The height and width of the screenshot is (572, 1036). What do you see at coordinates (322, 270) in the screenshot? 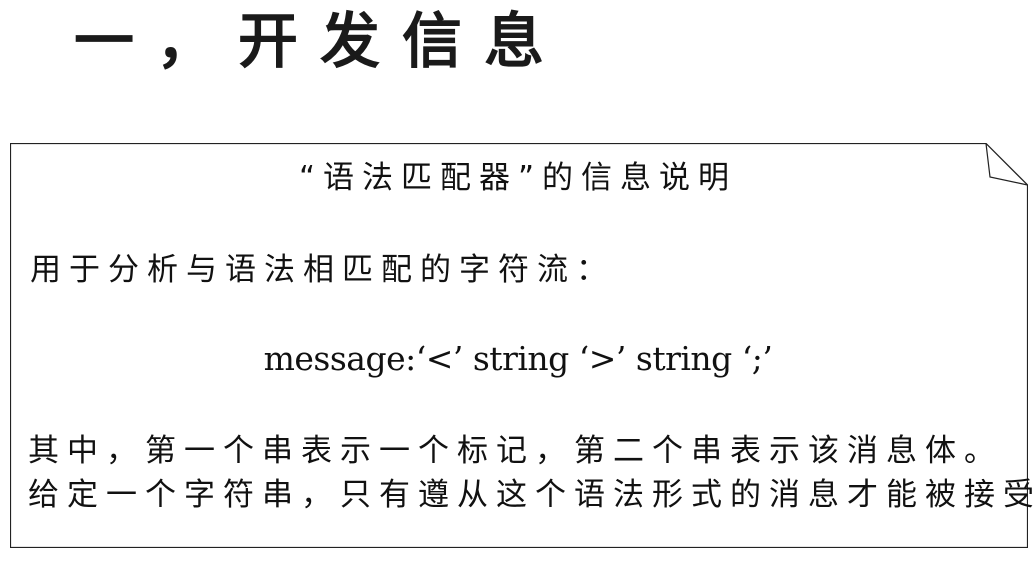
I see `note-intro-text: 用于分析与语法相匹配的字符流：` at bounding box center [322, 270].